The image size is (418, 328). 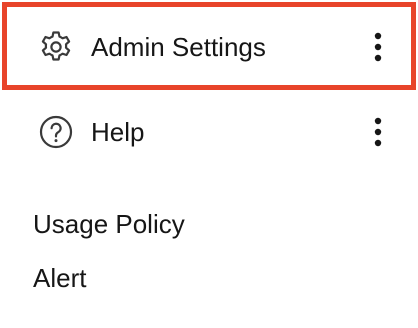 I want to click on alert-link: Alert, so click(x=59, y=278).